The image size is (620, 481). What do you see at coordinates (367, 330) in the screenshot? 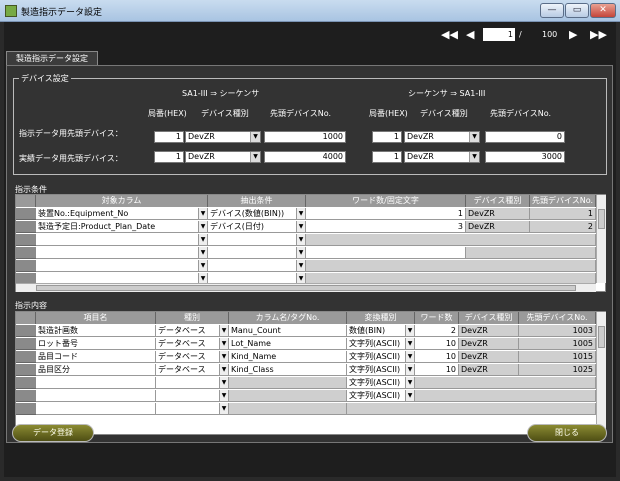
I see `cell-text: 数値(BIN)` at bounding box center [367, 330].